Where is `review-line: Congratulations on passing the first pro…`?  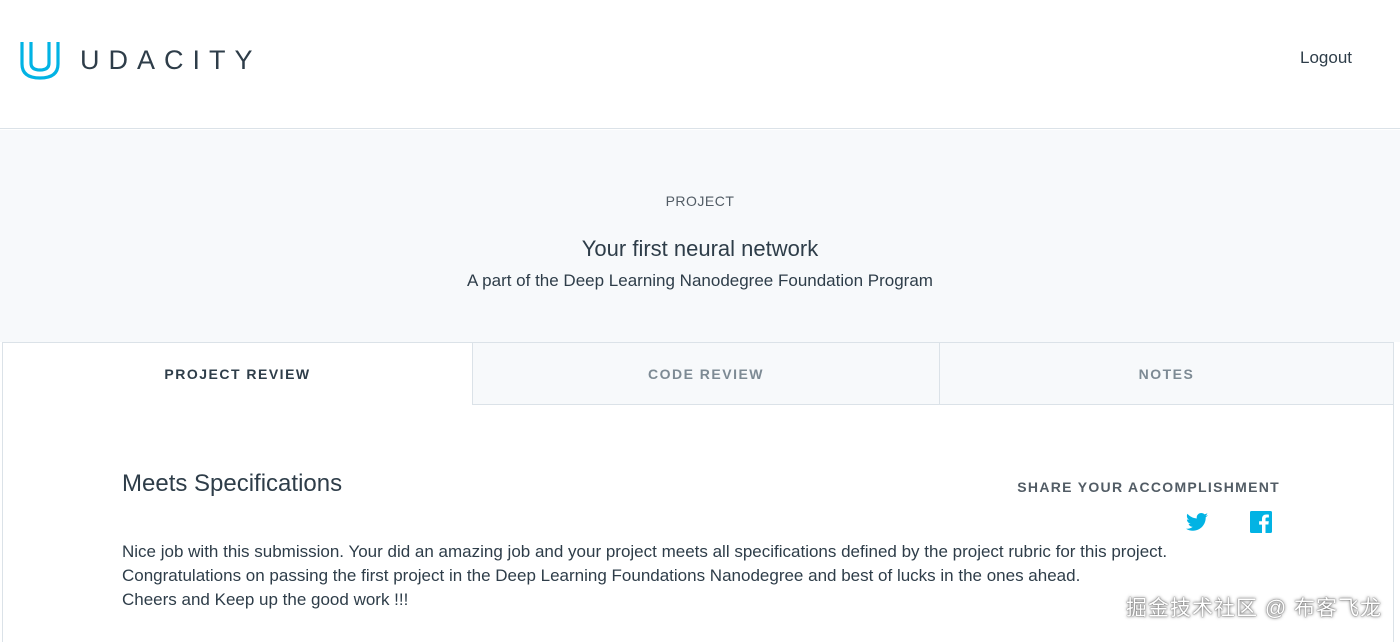 review-line: Congratulations on passing the first pro… is located at coordinates (601, 575).